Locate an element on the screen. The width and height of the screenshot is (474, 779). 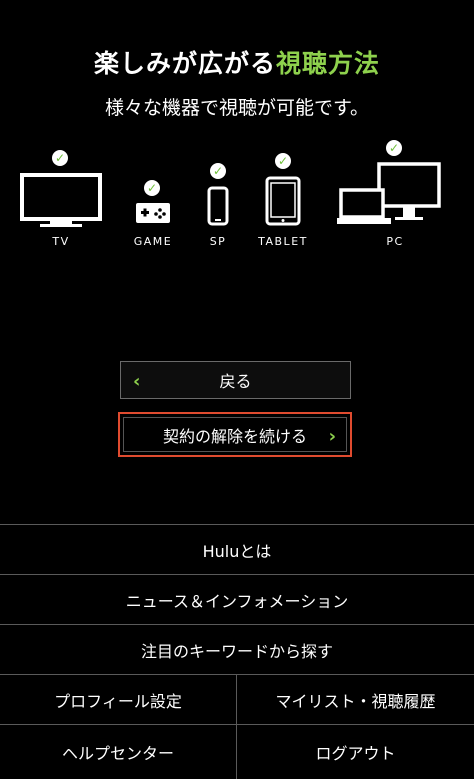
back-button: ‹ 戻る is located at coordinates (235, 380).